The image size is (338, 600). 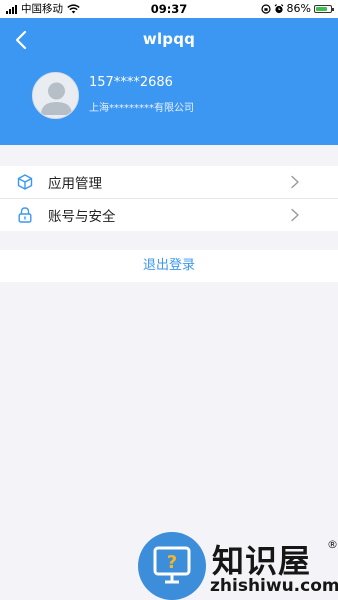 I want to click on help-monitor-icon: ?, so click(x=172, y=565).